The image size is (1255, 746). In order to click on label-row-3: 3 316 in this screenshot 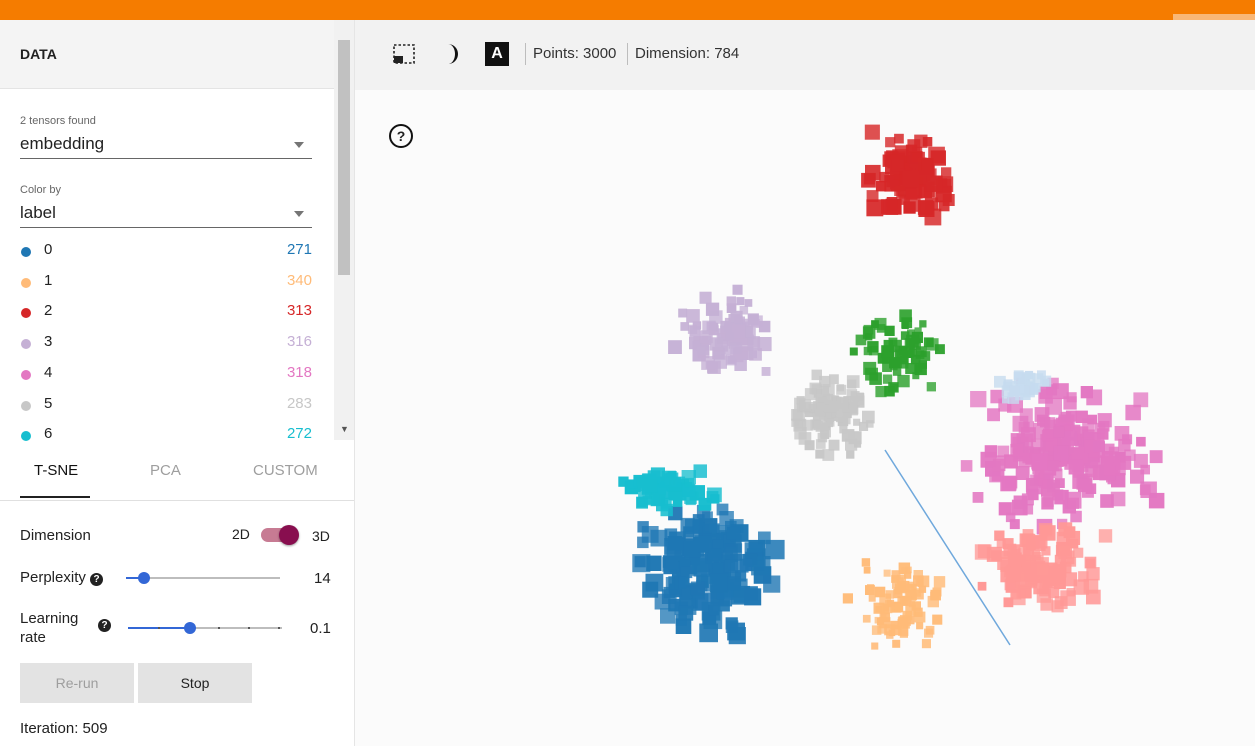, I will do `click(166, 343)`.